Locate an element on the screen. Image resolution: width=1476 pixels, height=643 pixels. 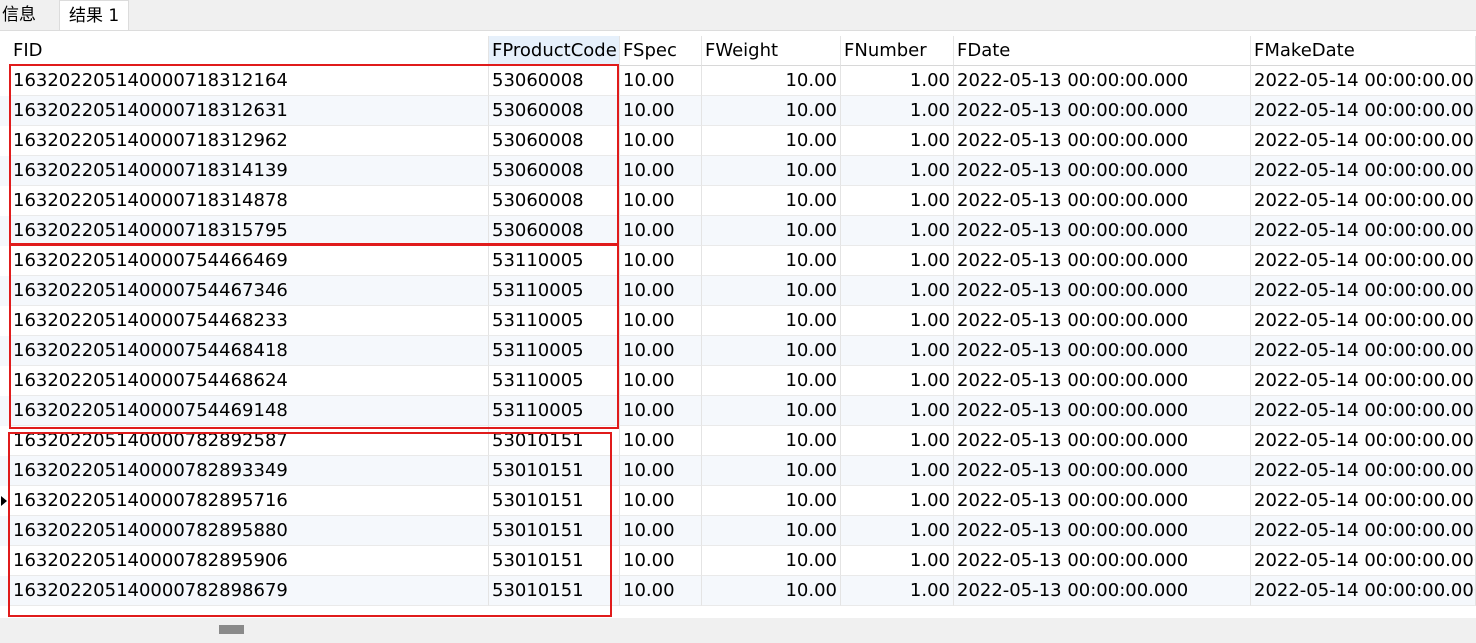
cell-fid: 163202205140000718312962 is located at coordinates (249, 141).